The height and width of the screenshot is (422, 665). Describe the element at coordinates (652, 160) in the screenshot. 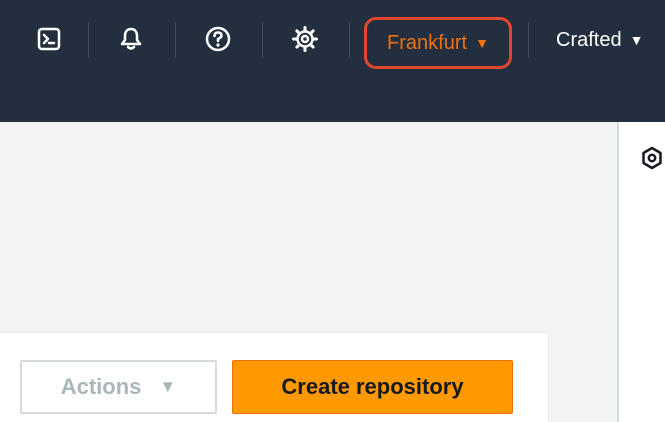

I see `info-panel-icon` at that location.